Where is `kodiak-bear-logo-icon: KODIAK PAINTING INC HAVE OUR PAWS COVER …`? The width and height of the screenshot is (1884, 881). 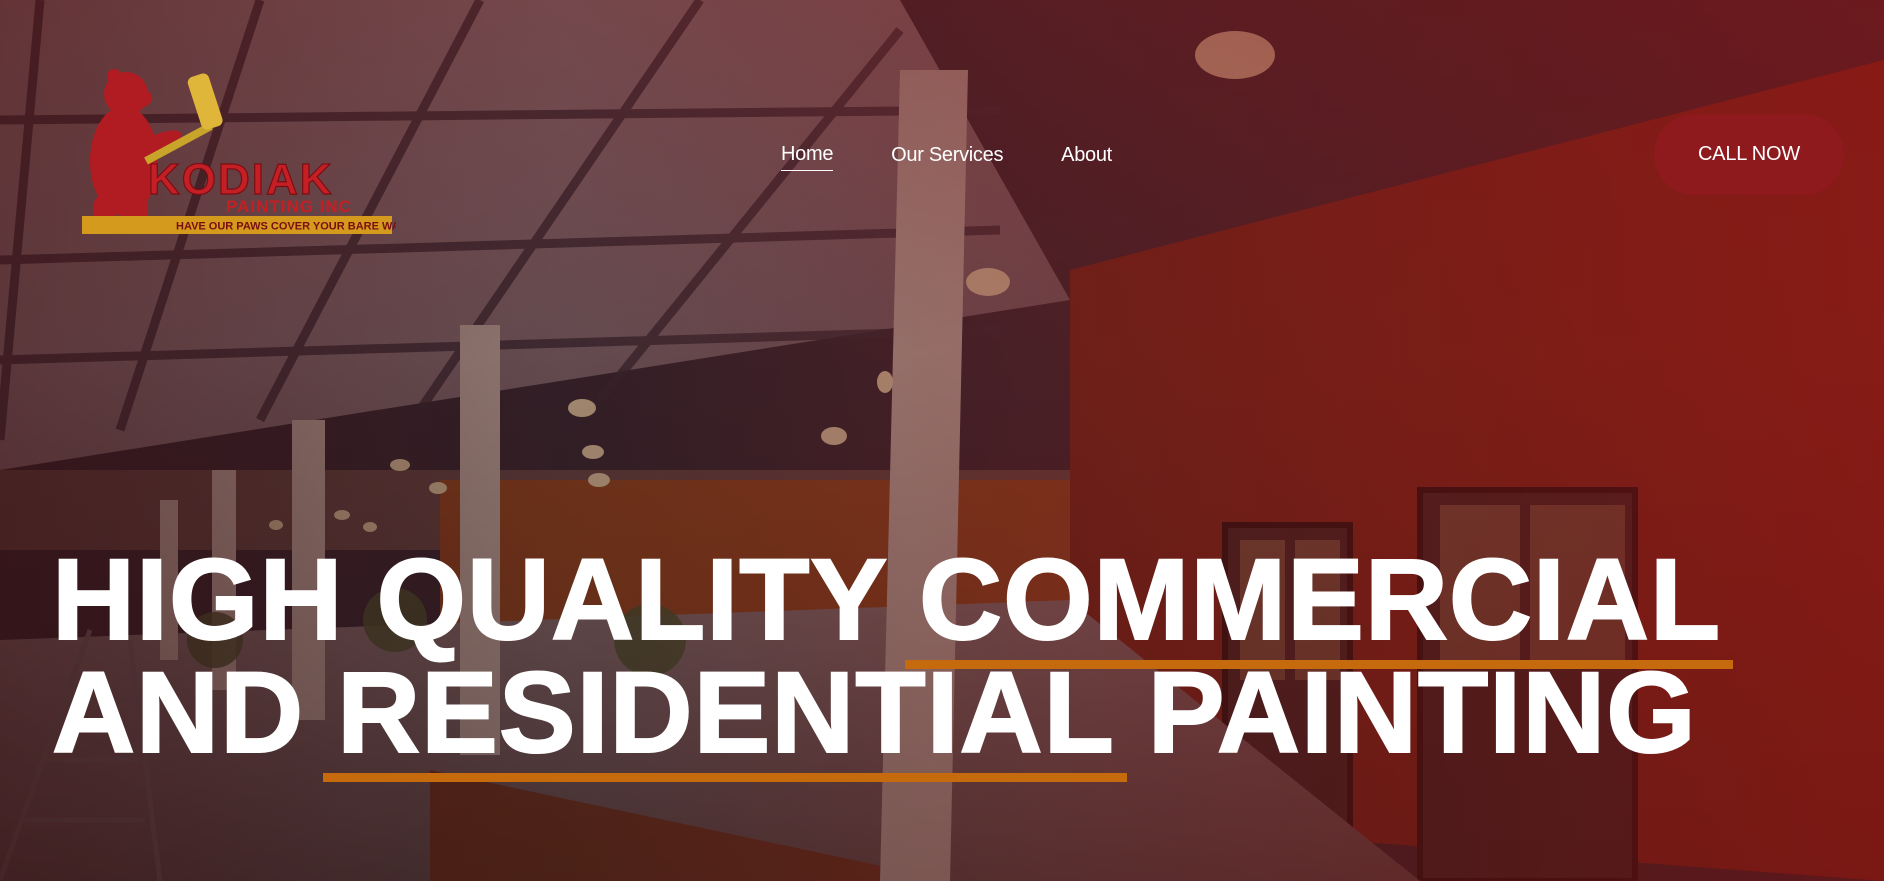
kodiak-bear-logo-icon: KODIAK PAINTING INC HAVE OUR PAWS COVER … is located at coordinates (239, 151).